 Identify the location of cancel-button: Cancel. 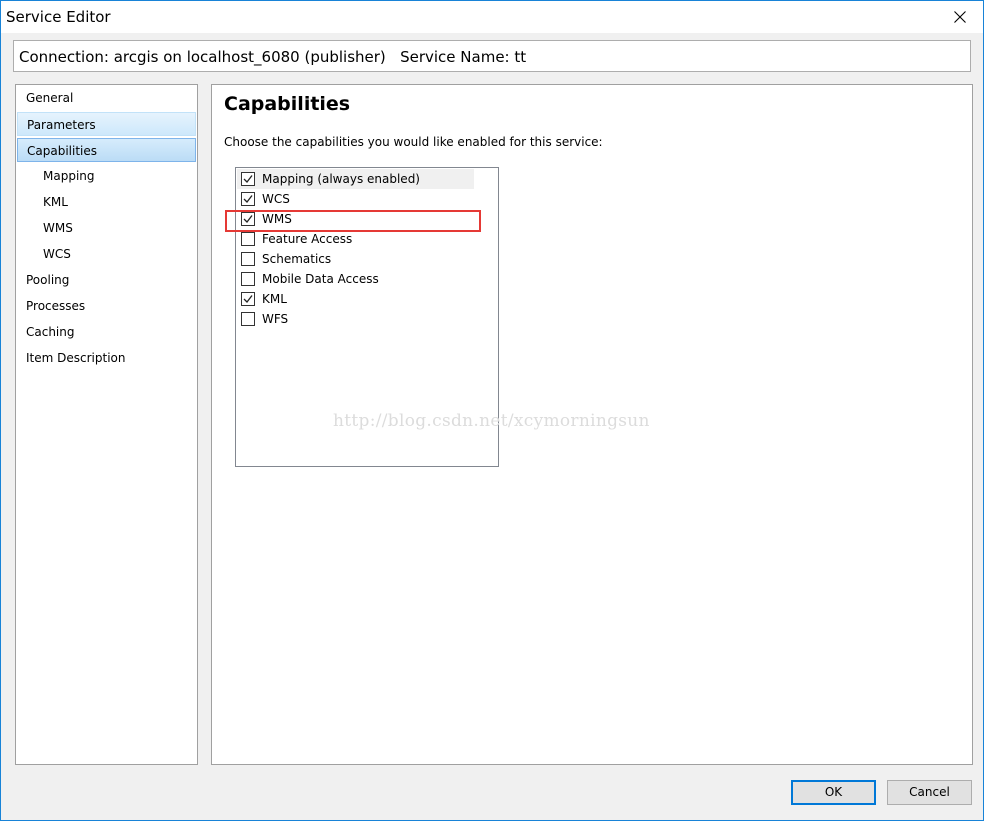
(929, 792).